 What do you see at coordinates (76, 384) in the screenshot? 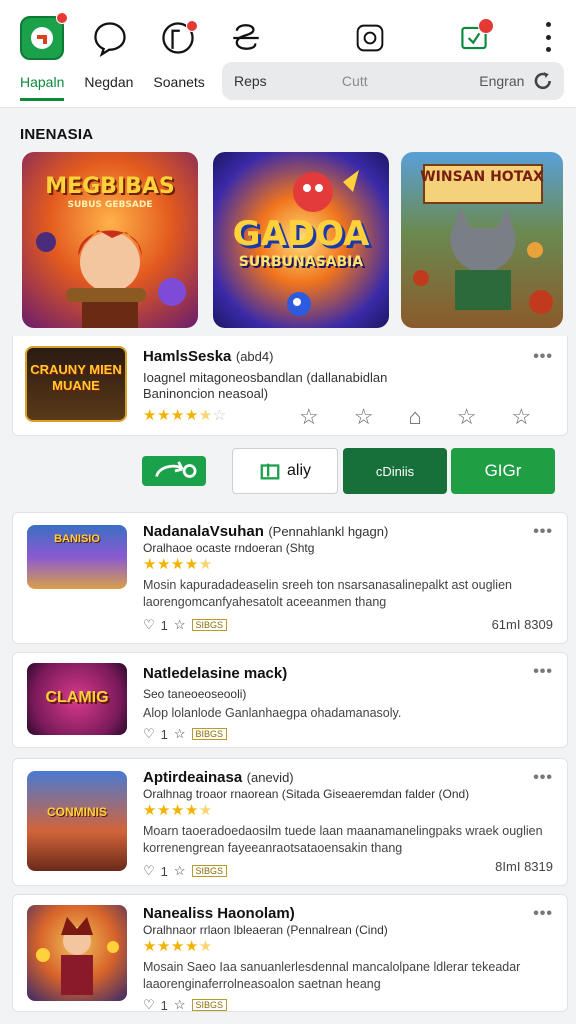
I see `app-thumbnail: CRAUNY MIEN MUANE` at bounding box center [76, 384].